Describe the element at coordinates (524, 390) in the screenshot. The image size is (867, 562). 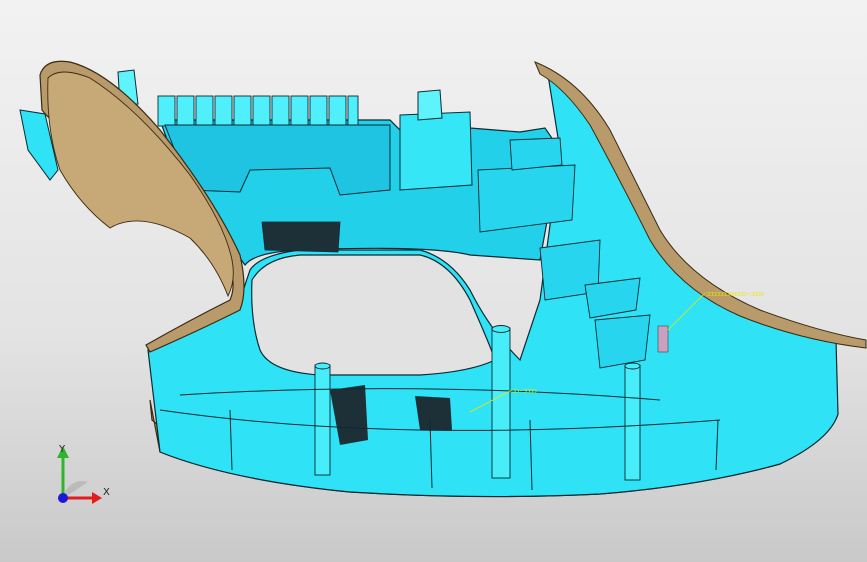
I see `dimension-annotation: ᴐᴐ-ᴐᴐᴐᴐ` at that location.